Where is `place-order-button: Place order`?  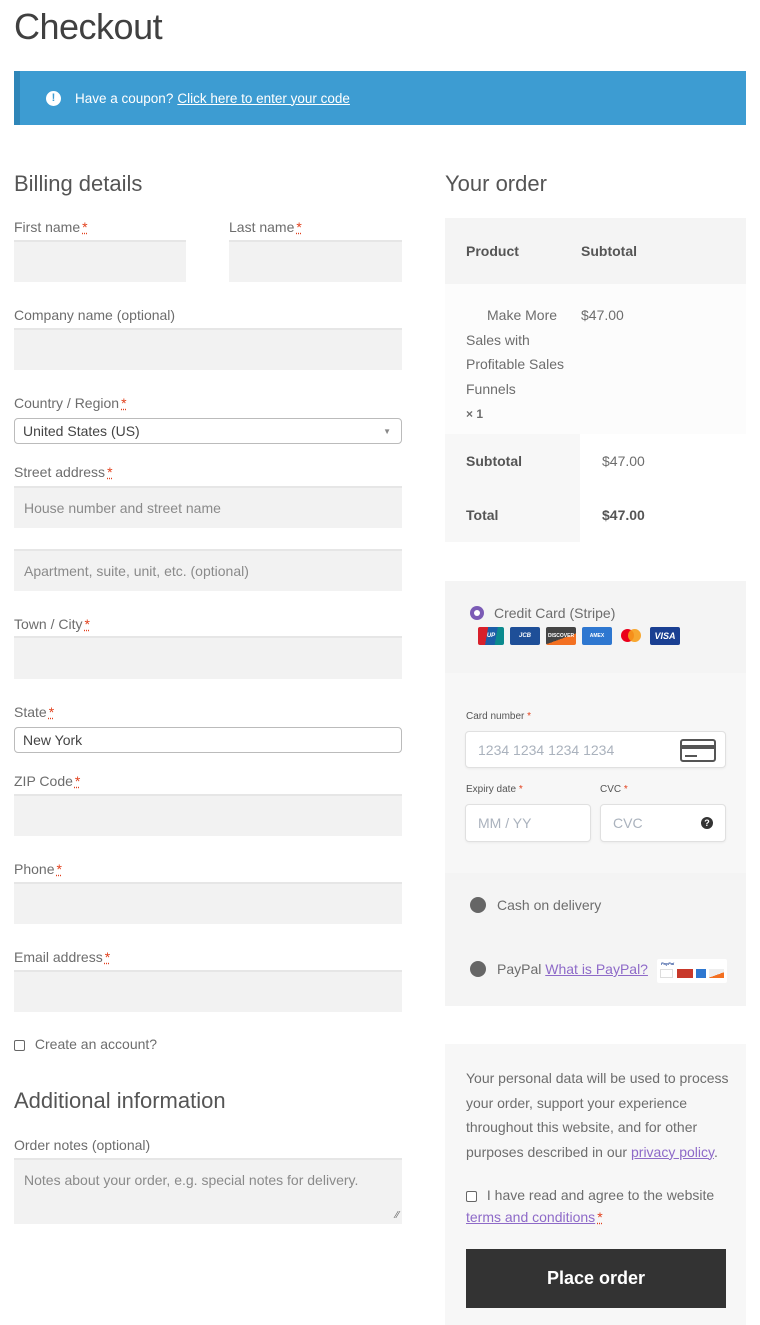 place-order-button: Place order is located at coordinates (596, 1278).